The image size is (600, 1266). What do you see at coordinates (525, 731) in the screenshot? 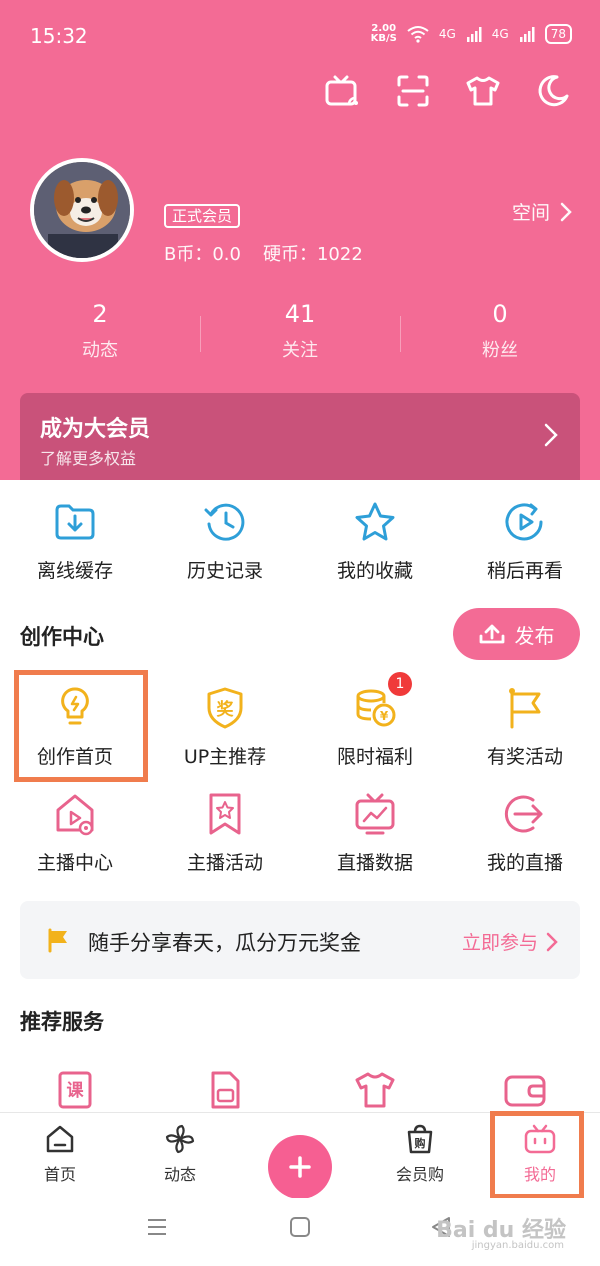
I see `prize-activities: 有奖活动` at bounding box center [525, 731].